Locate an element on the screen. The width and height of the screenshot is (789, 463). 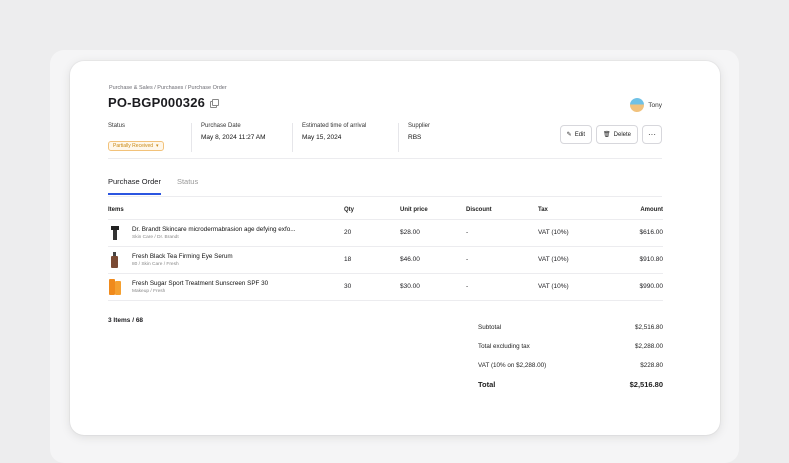
unit-price-cell: $30.00 is located at coordinates (433, 287).